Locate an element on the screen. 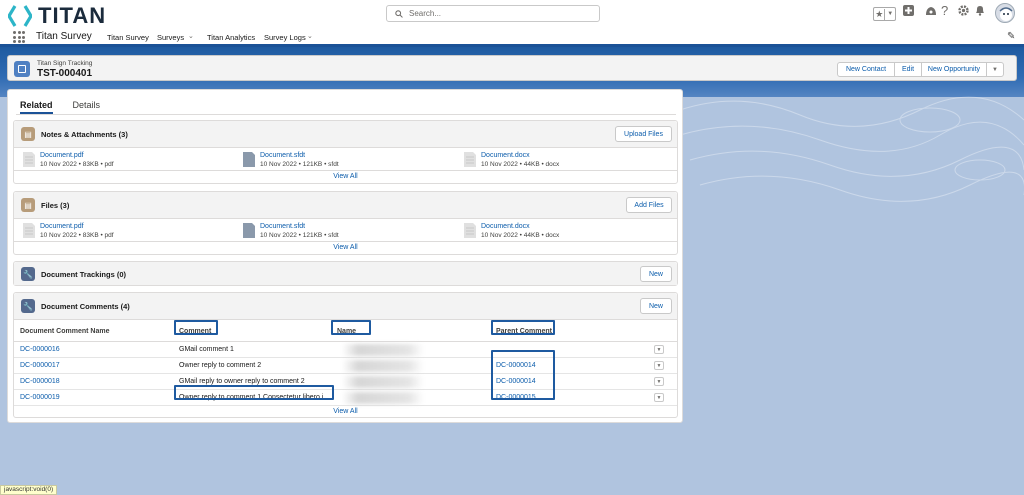 The image size is (1024, 495). comment-id-link: DC-0000018 is located at coordinates (40, 381).